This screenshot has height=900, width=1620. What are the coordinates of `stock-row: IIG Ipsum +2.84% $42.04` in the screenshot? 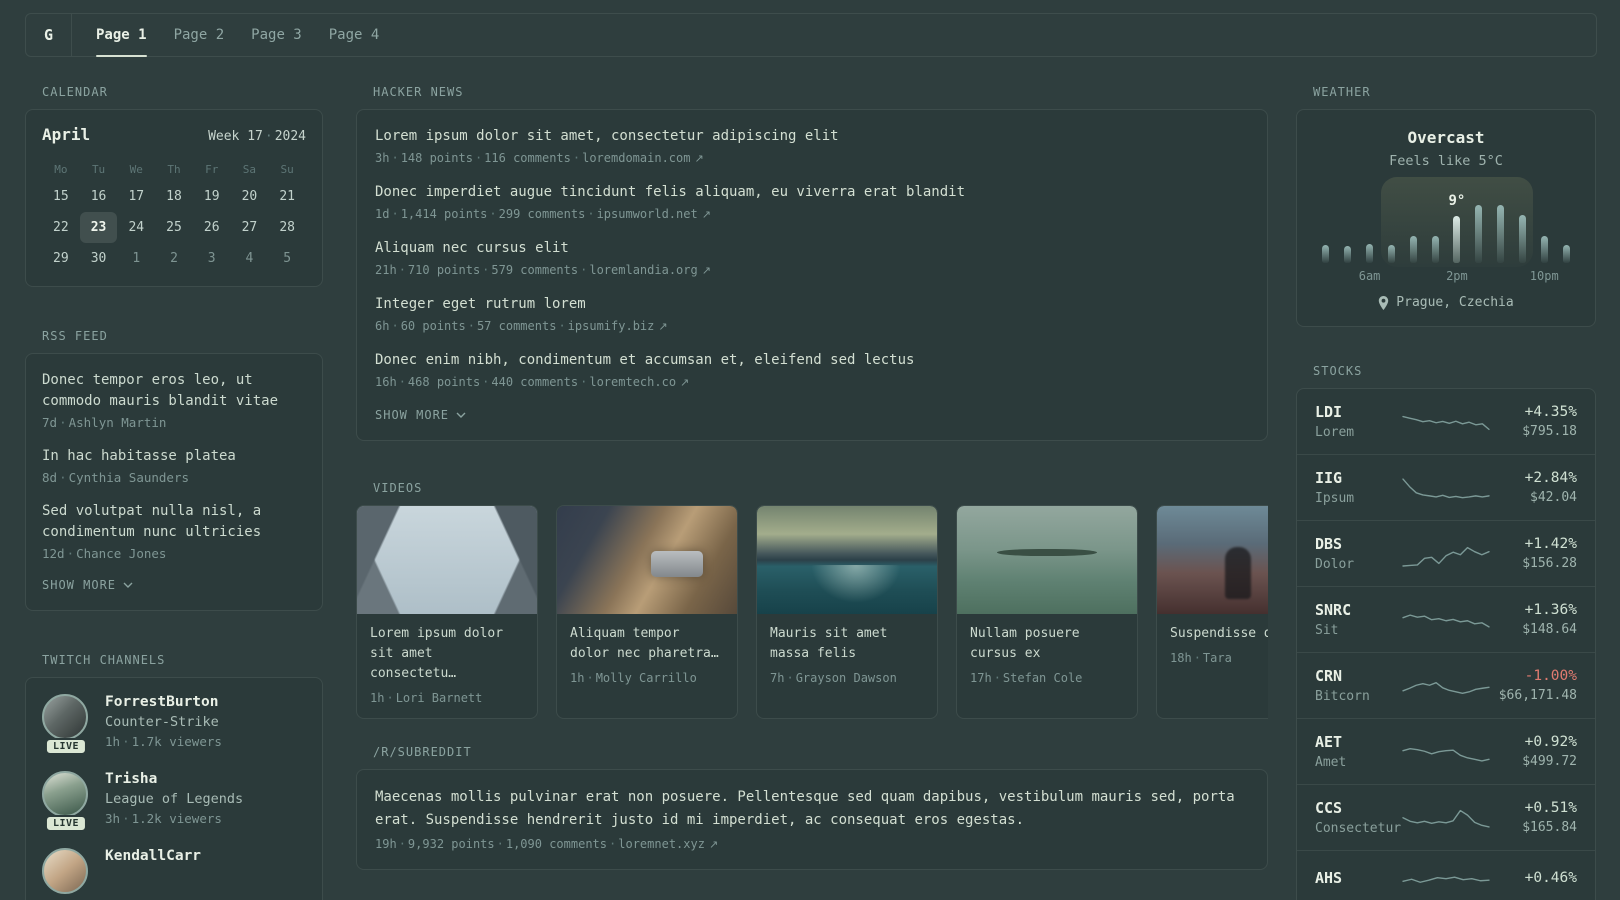 It's located at (1446, 487).